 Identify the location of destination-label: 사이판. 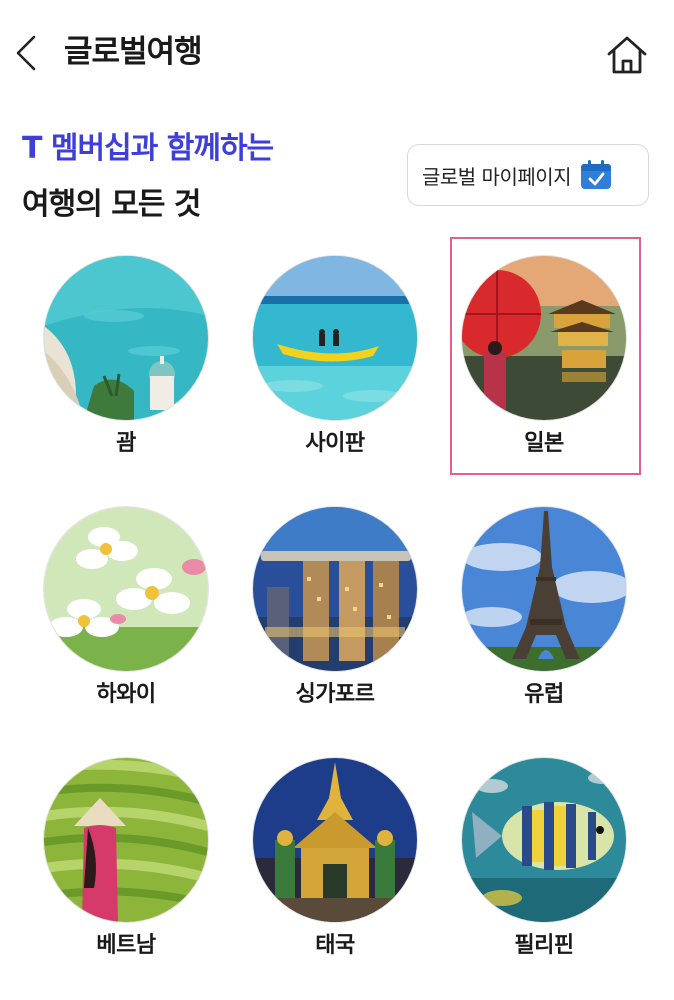
(335, 443).